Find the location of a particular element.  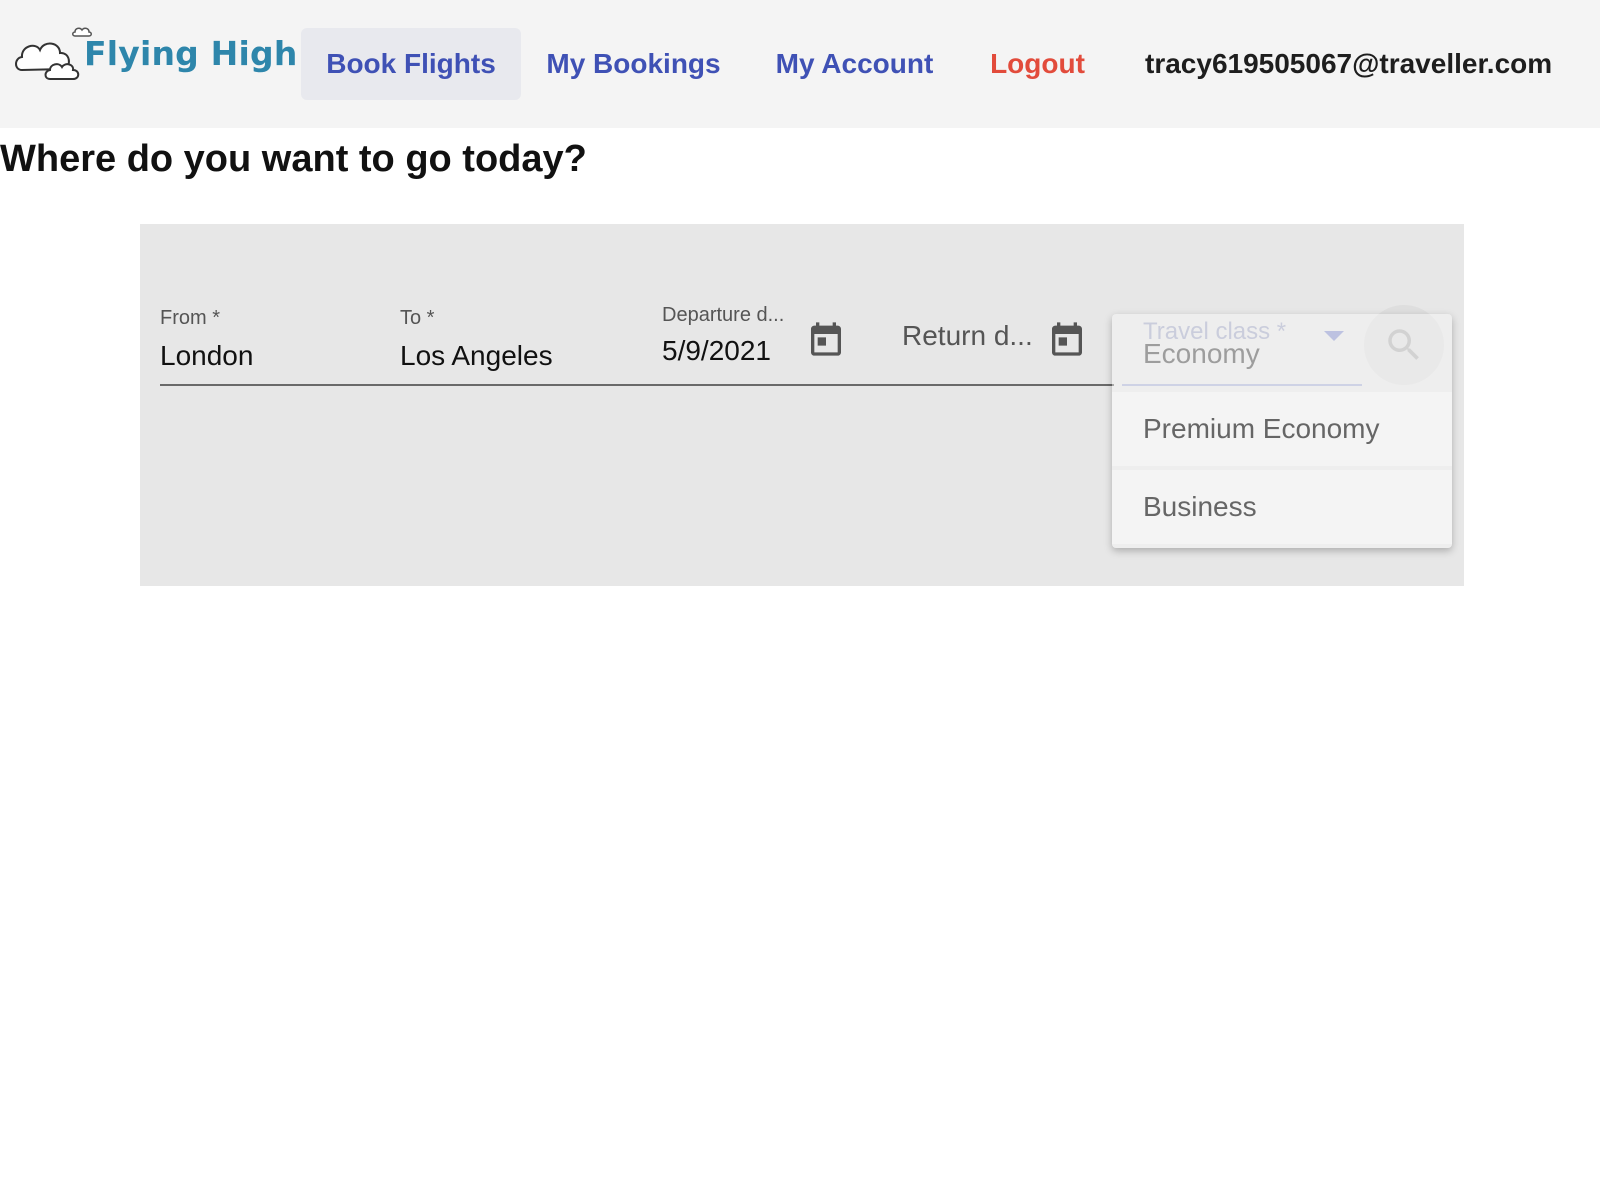

option-premium-economy: Premium Economy is located at coordinates (1282, 429).